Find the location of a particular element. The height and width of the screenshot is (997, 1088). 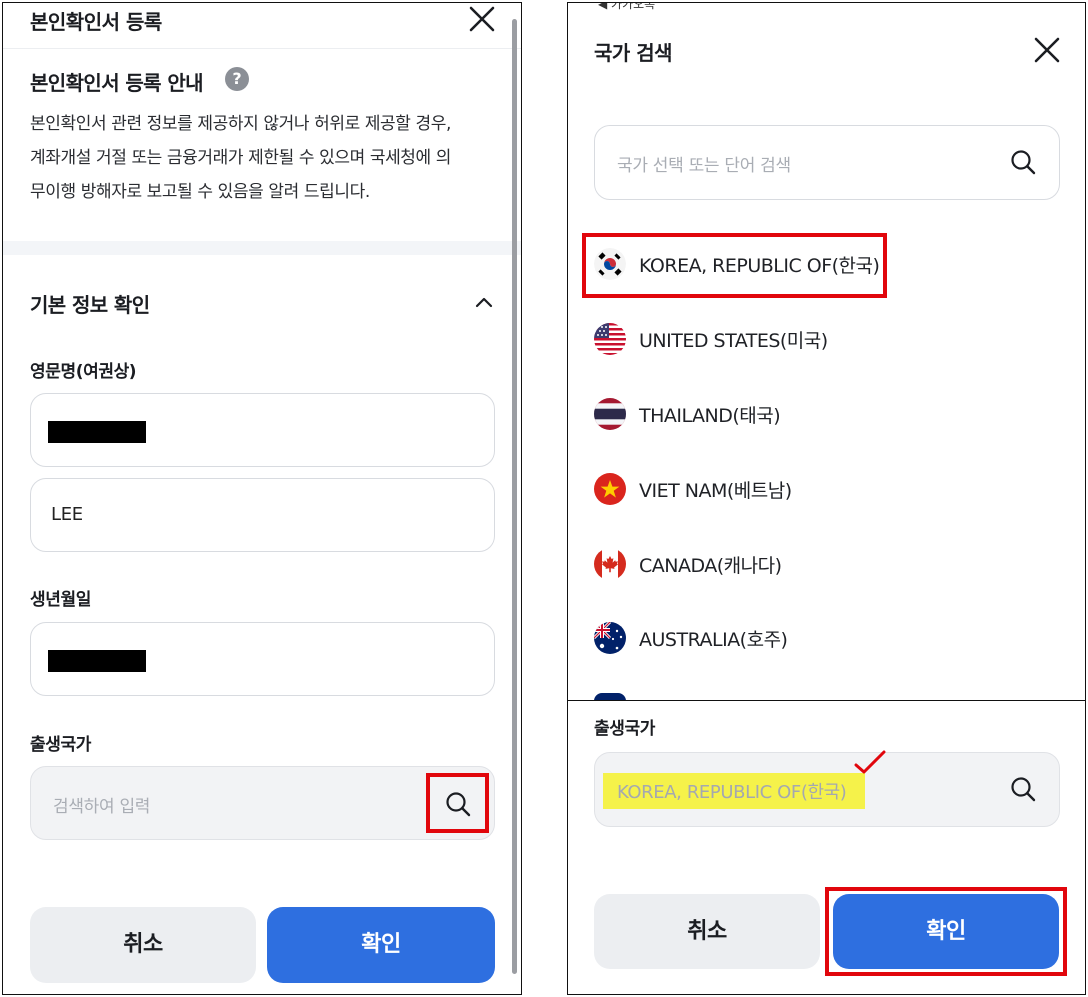

notice-heading: 본인확인서 등록 안내 is located at coordinates (117, 83).